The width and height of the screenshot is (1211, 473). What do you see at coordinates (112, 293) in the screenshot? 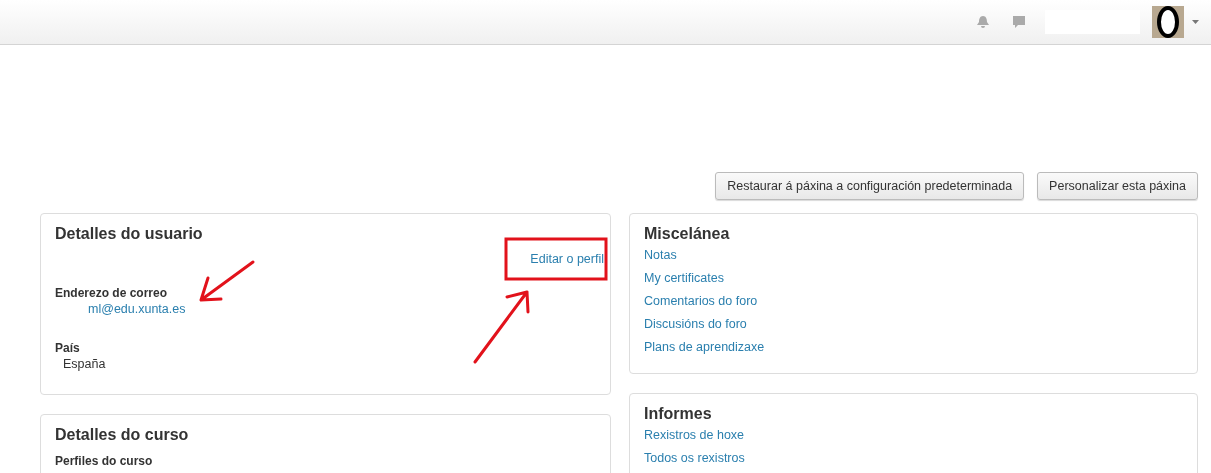
I see `field-label: Enderezo de correo` at bounding box center [112, 293].